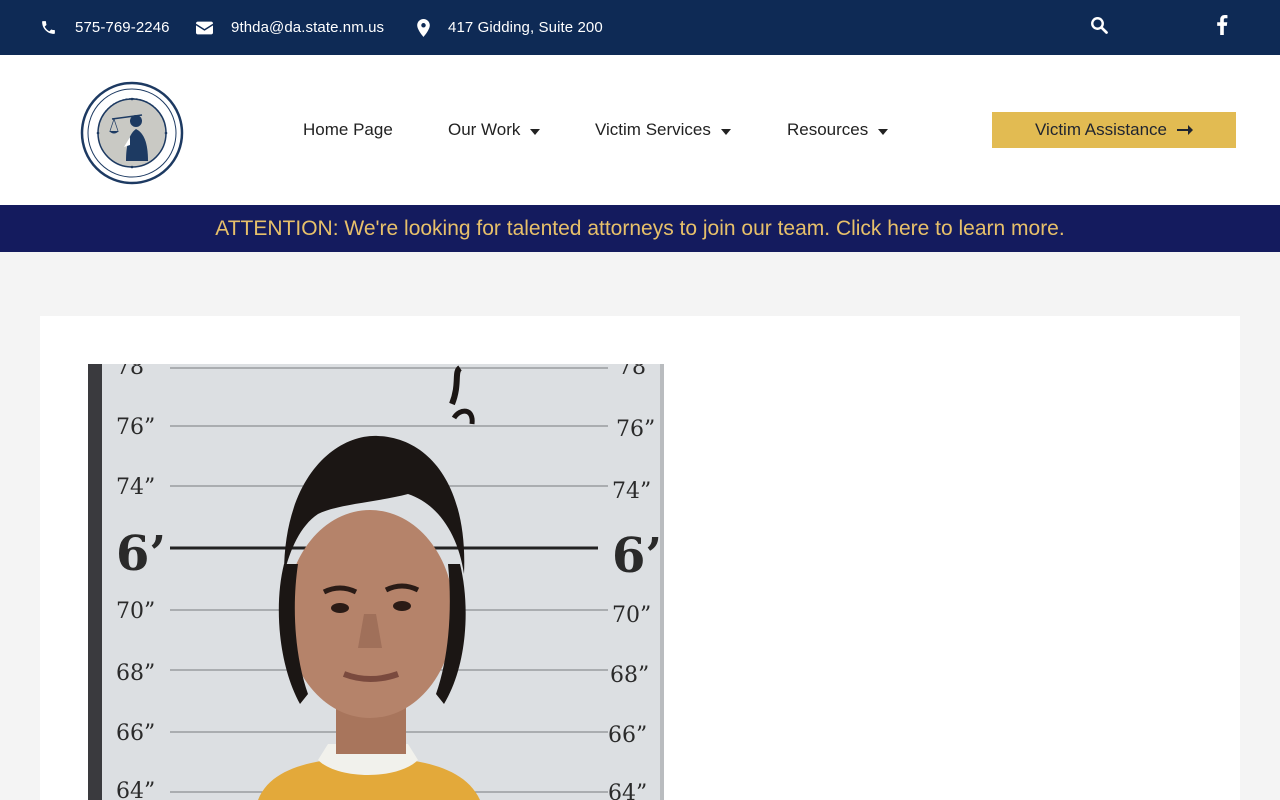 The height and width of the screenshot is (800, 1280). I want to click on facebook-link, so click(1222, 27).